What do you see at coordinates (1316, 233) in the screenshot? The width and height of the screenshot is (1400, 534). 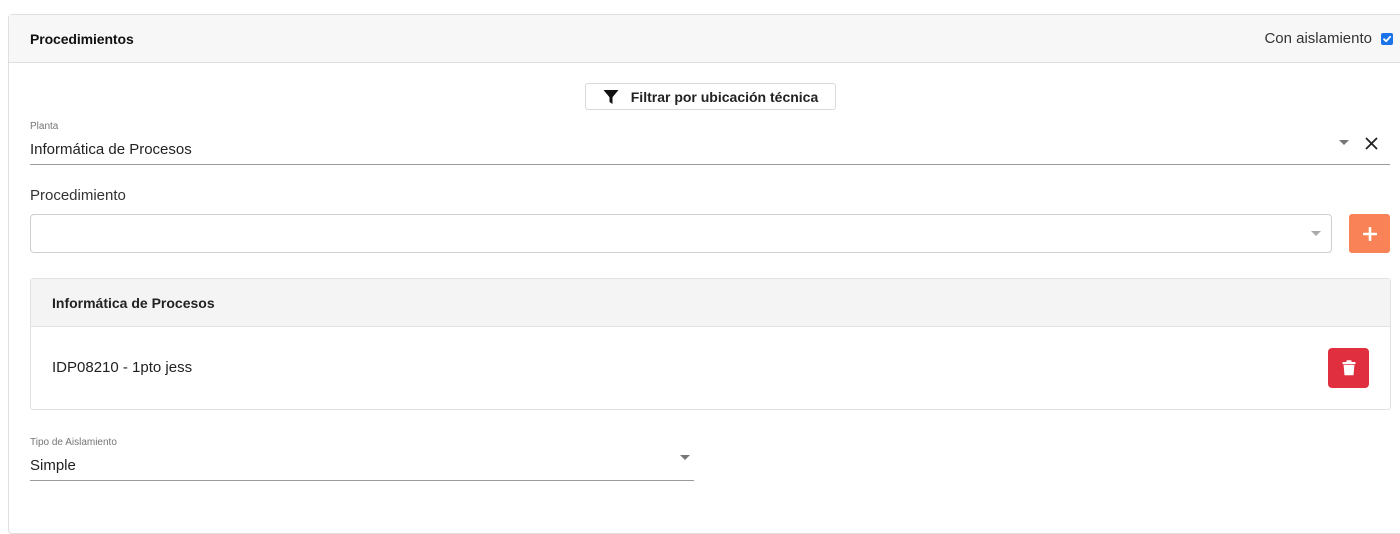 I see `procedimiento-dropdown-caret-icon` at bounding box center [1316, 233].